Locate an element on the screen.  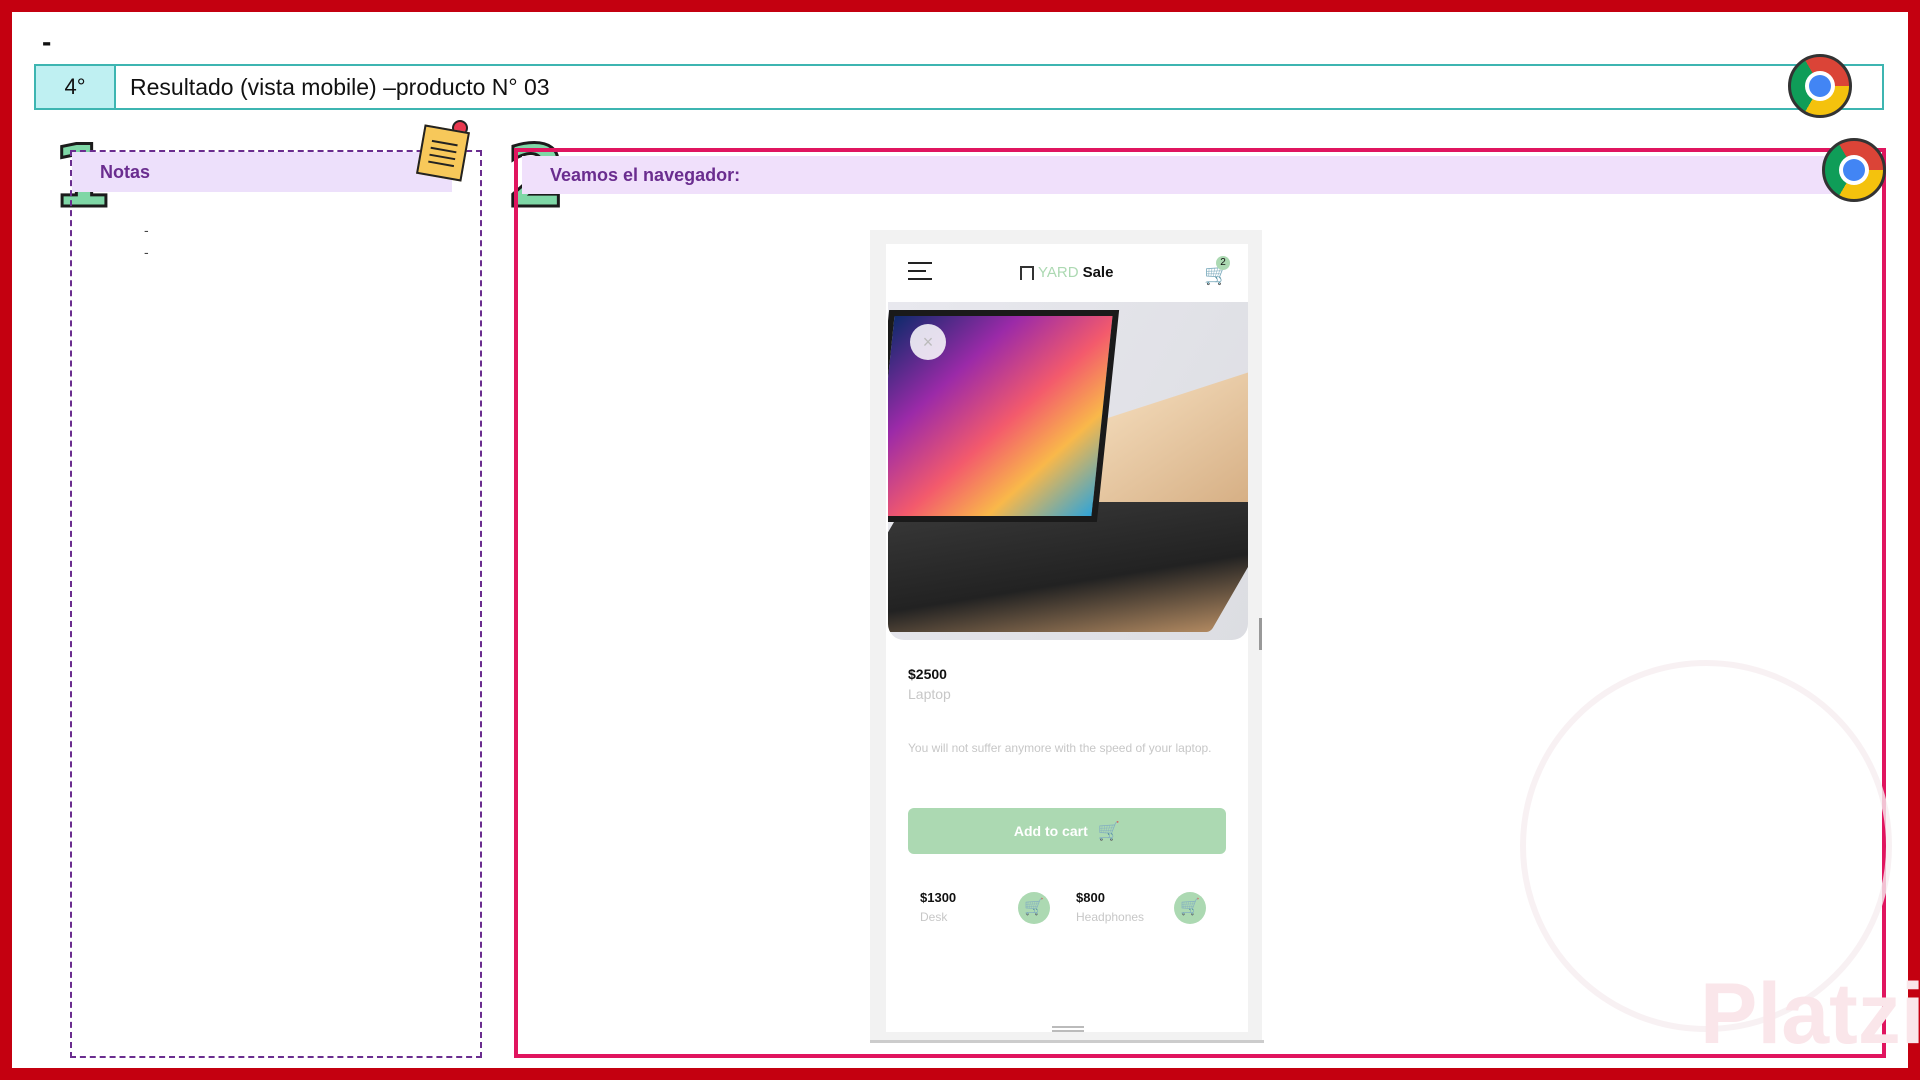
product-price: $2500 is located at coordinates (927, 674).